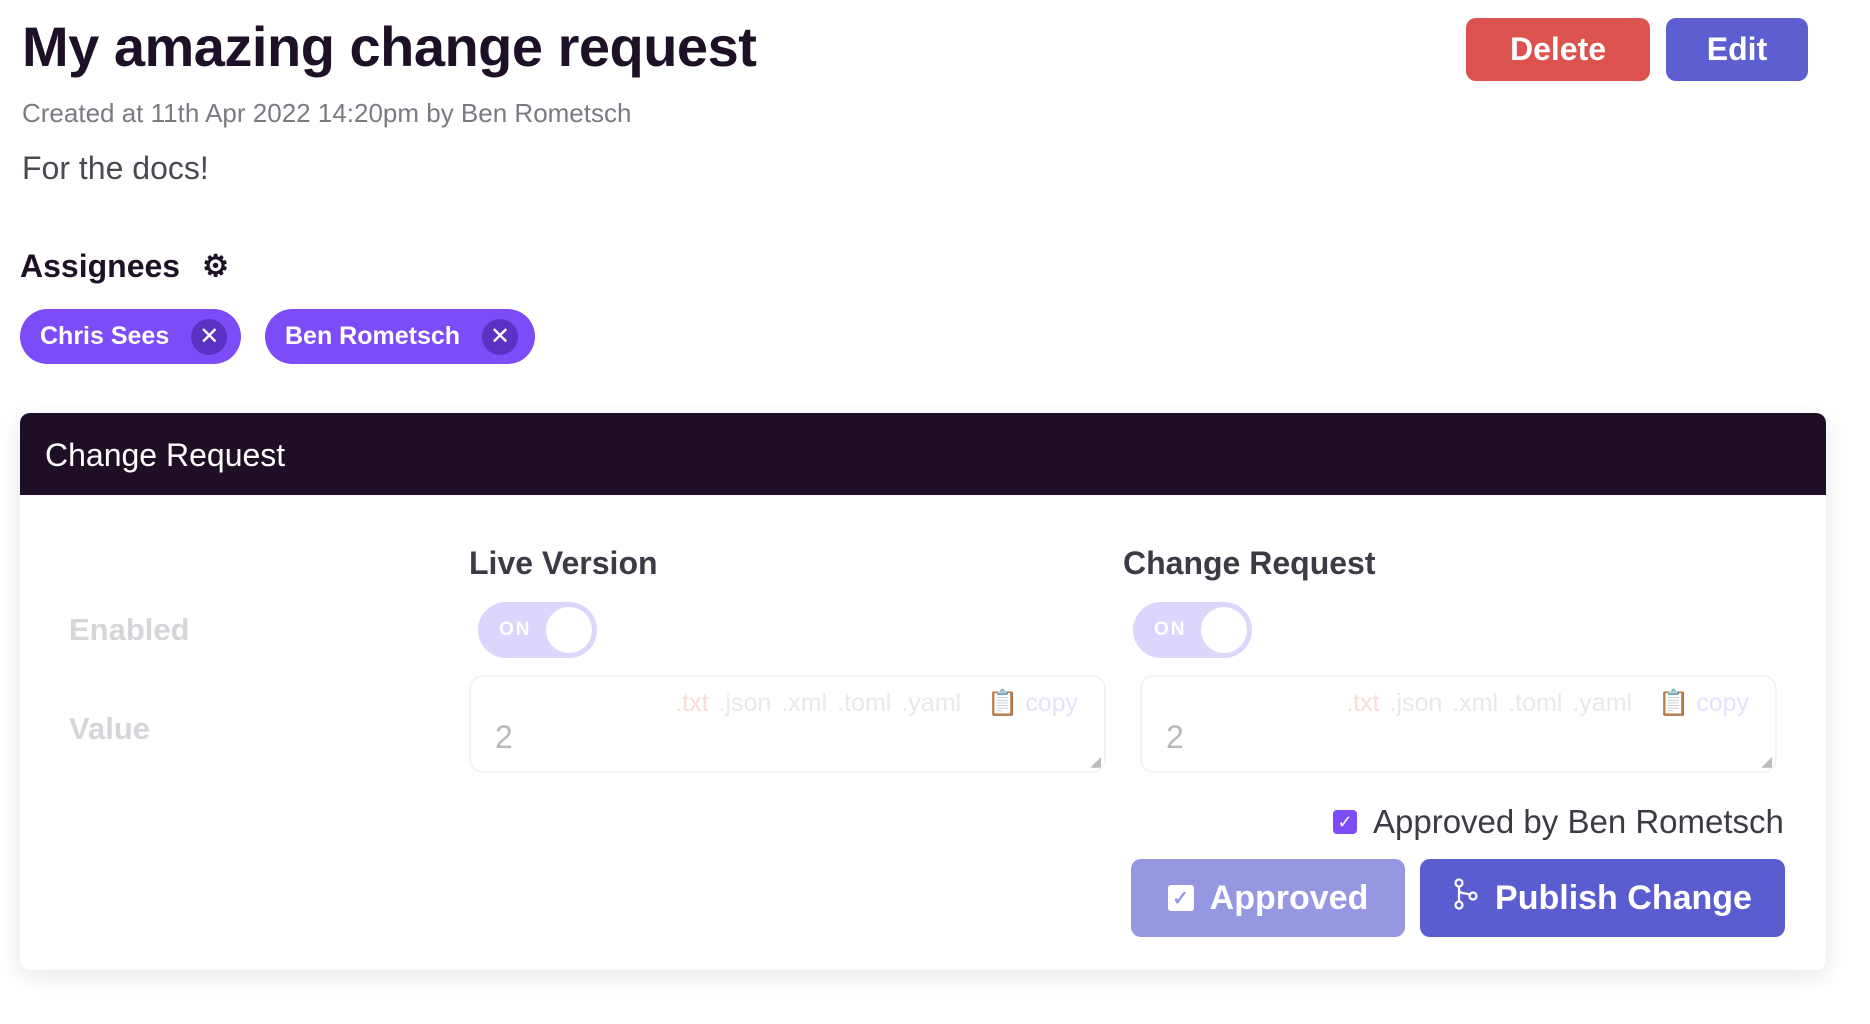 Image resolution: width=1870 pixels, height=1024 pixels. I want to click on assignees-label: Assignees, so click(100, 266).